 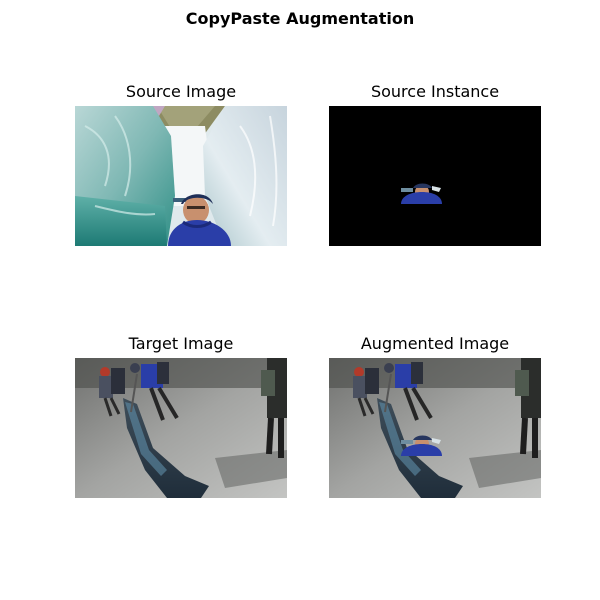 I want to click on panel-title-source-instance: Source Instance, so click(x=435, y=91).